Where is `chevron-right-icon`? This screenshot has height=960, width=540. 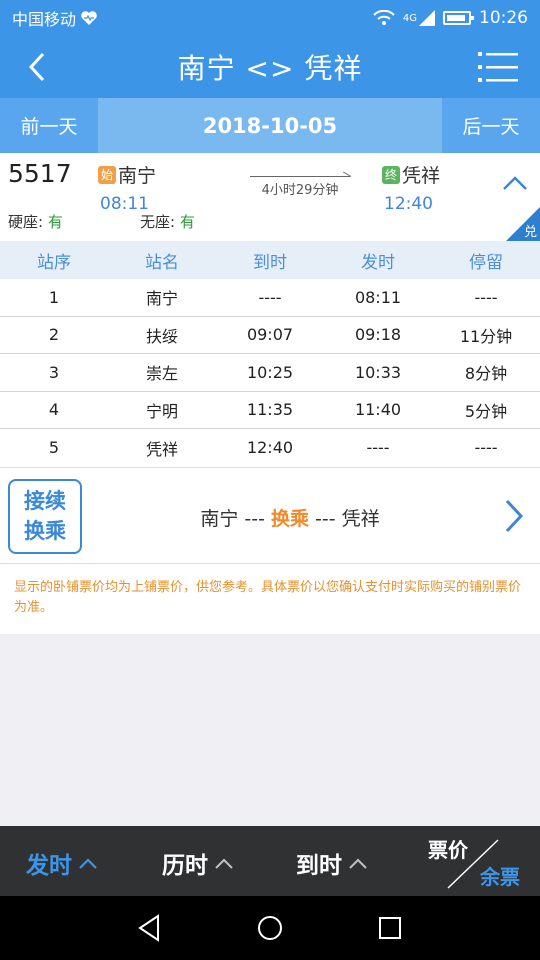
chevron-right-icon is located at coordinates (514, 516).